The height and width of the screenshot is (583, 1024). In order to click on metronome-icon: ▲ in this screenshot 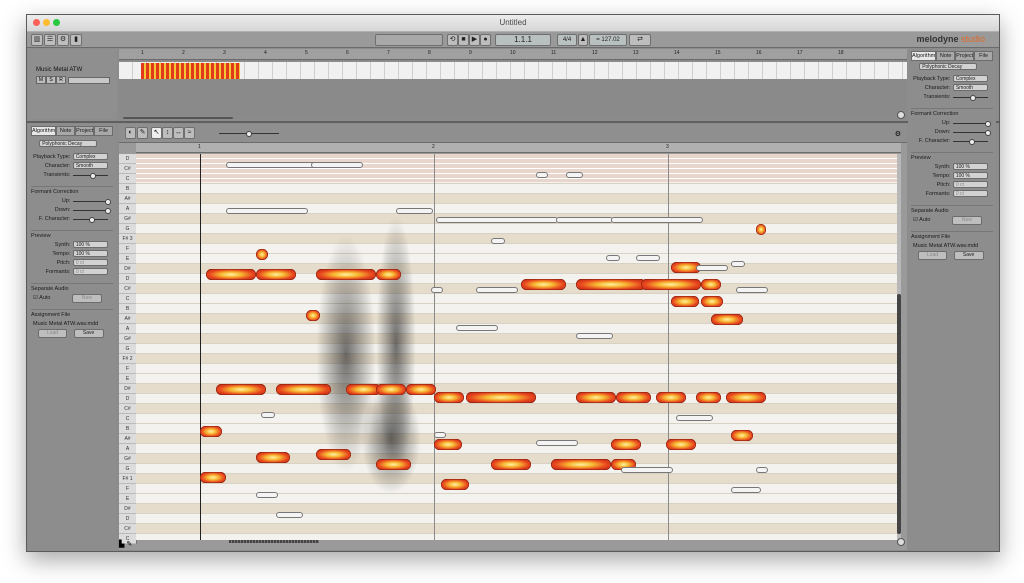, I will do `click(583, 40)`.